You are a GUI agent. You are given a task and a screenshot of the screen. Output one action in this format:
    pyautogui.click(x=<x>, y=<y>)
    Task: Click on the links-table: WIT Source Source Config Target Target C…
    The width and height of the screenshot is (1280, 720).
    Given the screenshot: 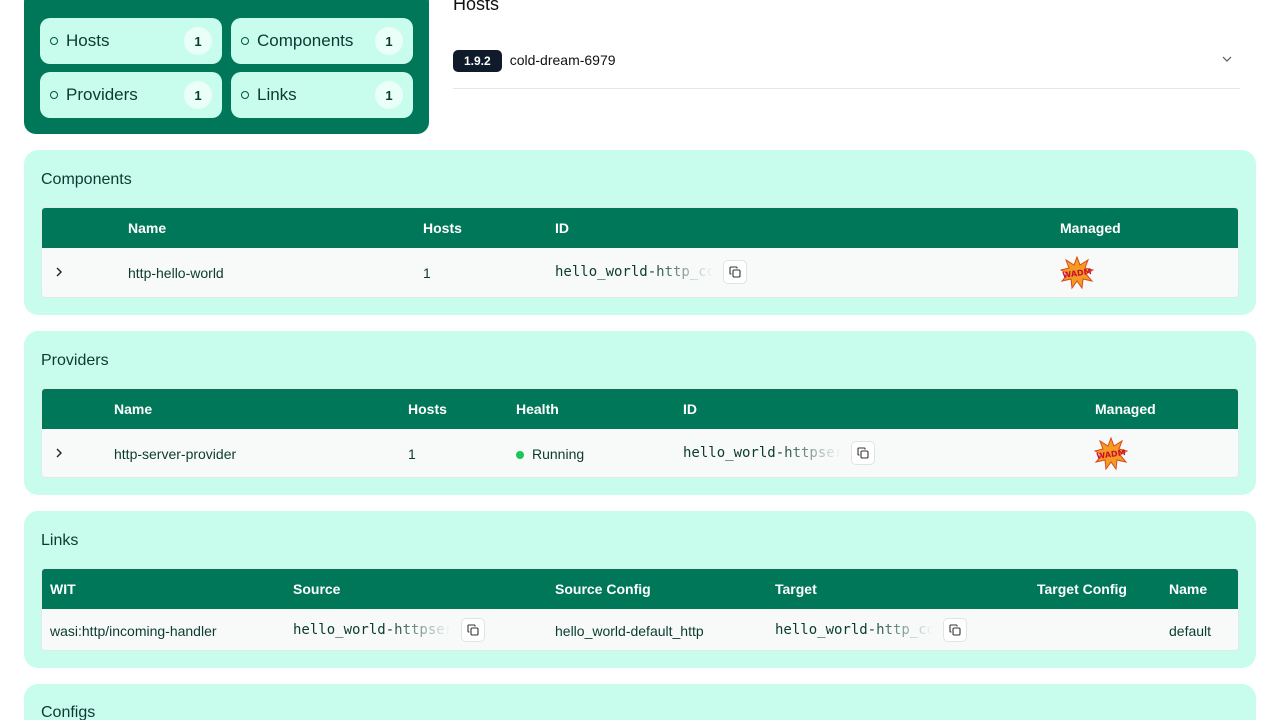 What is the action you would take?
    pyautogui.click(x=640, y=609)
    